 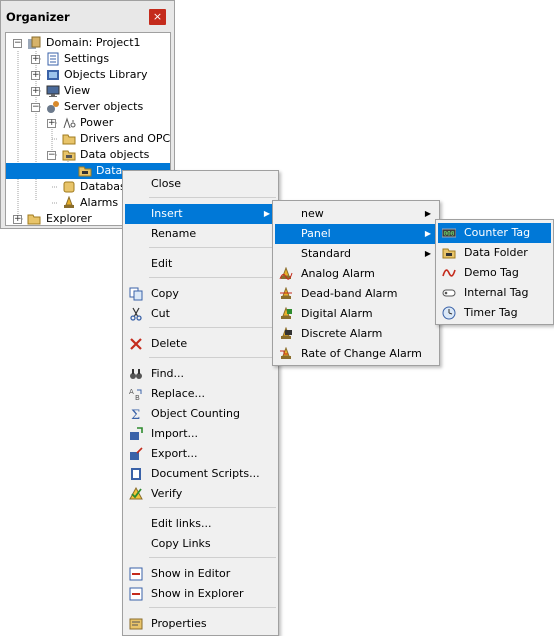 What do you see at coordinates (69, 139) in the screenshot?
I see `folder-icon` at bounding box center [69, 139].